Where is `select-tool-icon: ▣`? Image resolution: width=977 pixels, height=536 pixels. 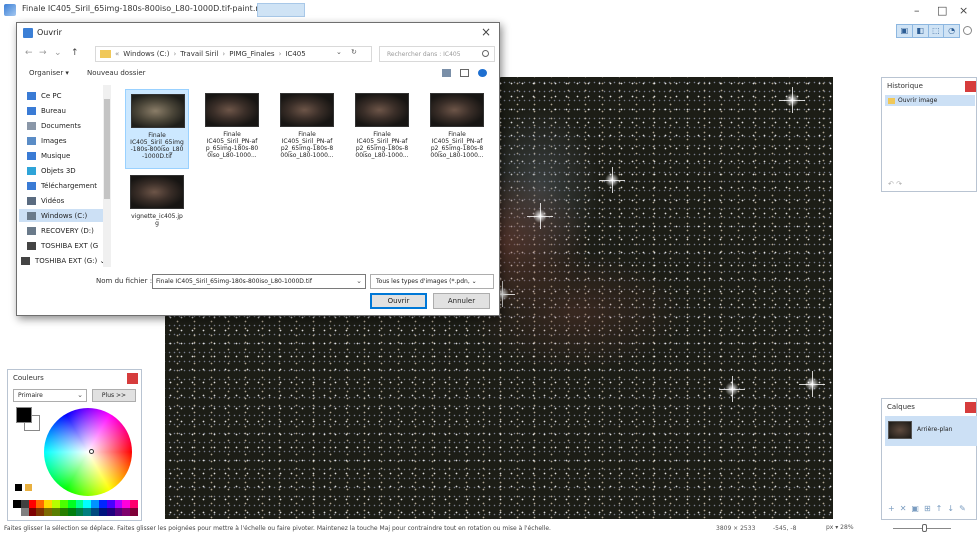 select-tool-icon: ▣ is located at coordinates (905, 31).